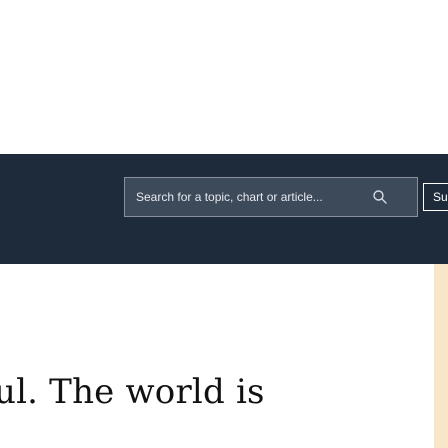 The height and width of the screenshot is (448, 448). Describe the element at coordinates (441, 356) in the screenshot. I see `accent-strip` at that location.